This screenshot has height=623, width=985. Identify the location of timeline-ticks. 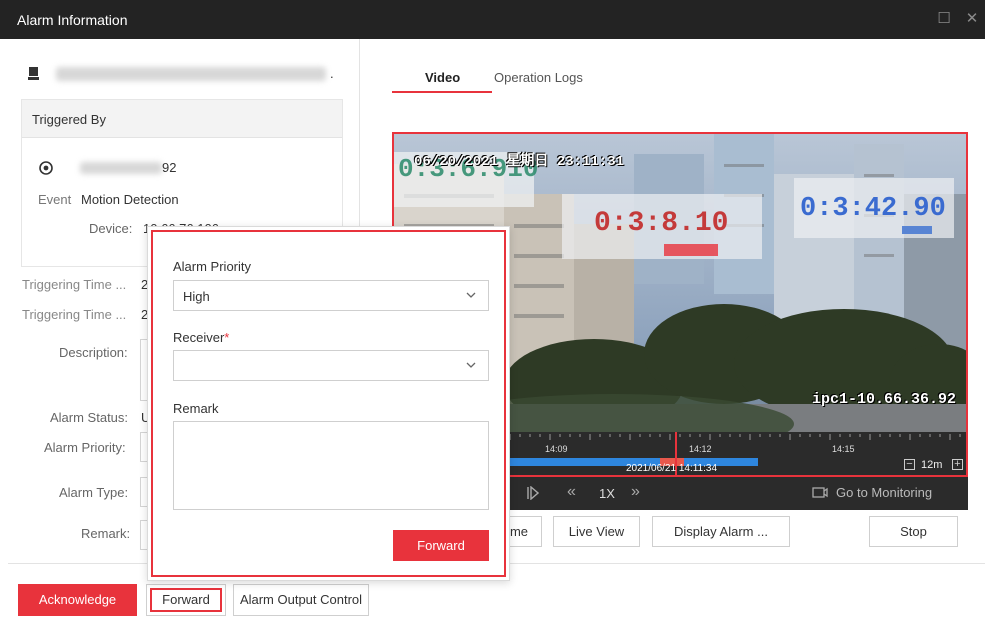
(735, 453).